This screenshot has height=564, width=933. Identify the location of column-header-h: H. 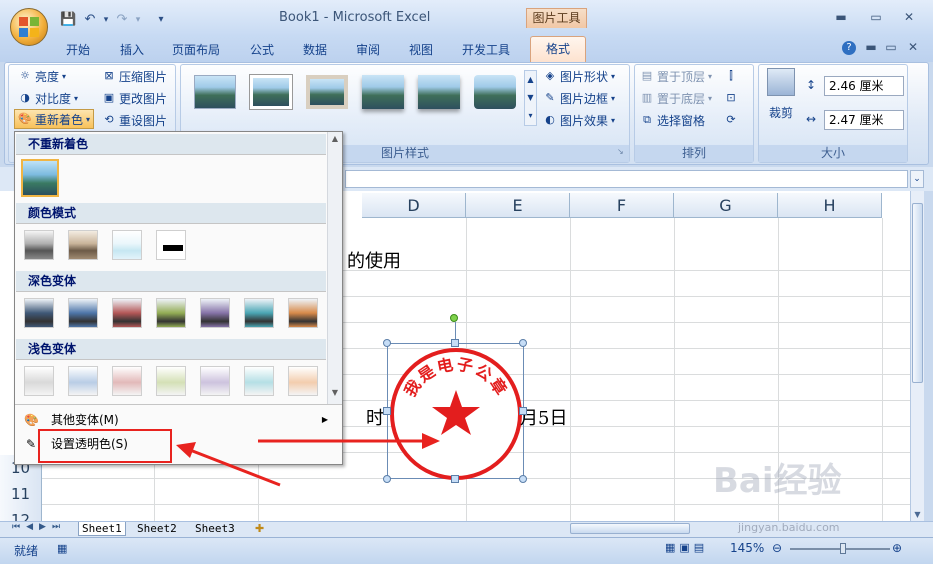
(830, 205).